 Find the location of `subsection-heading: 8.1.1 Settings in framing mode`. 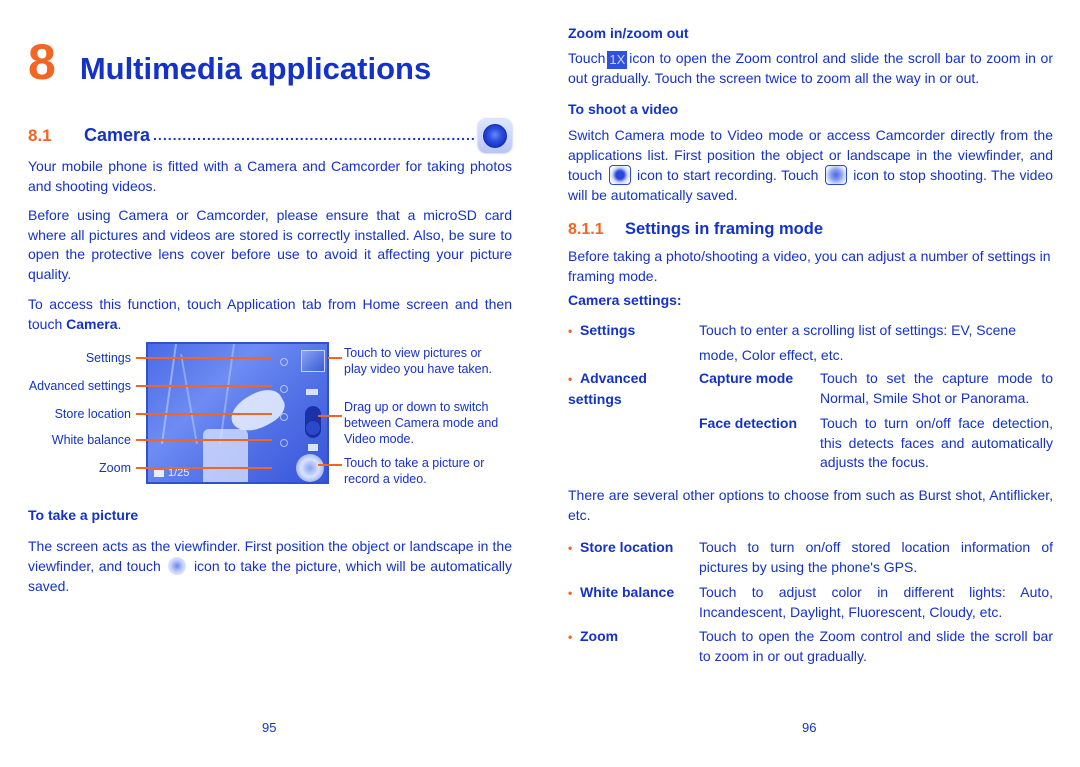

subsection-heading: 8.1.1 Settings in framing mode is located at coordinates (695, 230).